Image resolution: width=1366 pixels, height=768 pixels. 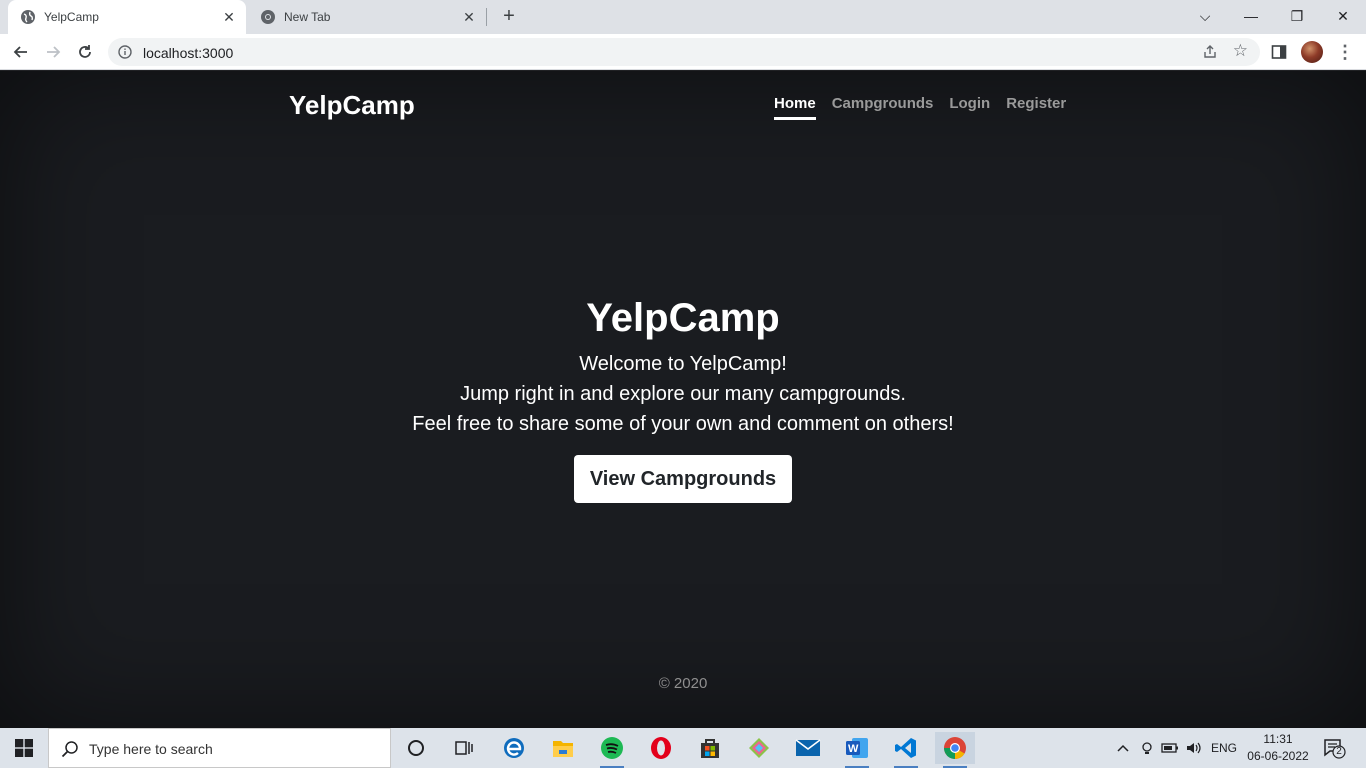 I want to click on restore-icon: ❐, so click(x=1297, y=16).